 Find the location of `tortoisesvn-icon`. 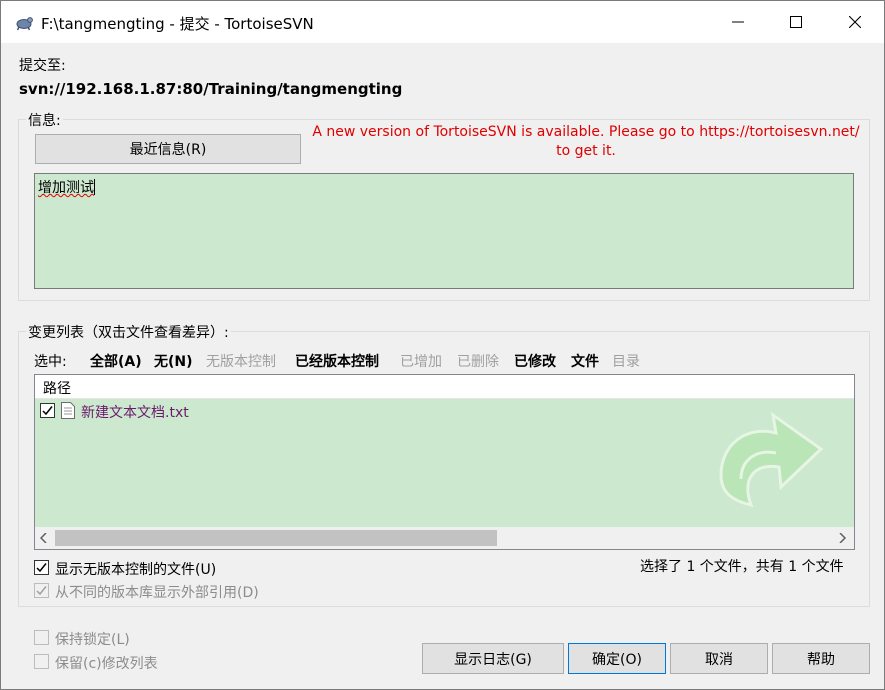

tortoisesvn-icon is located at coordinates (24, 24).